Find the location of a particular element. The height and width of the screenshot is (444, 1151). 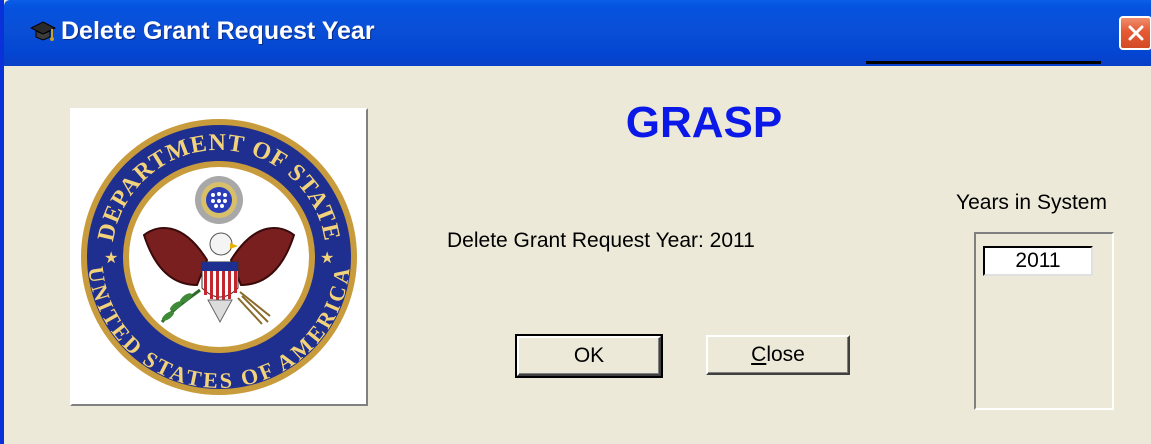

list-item: 2011 is located at coordinates (1038, 261).